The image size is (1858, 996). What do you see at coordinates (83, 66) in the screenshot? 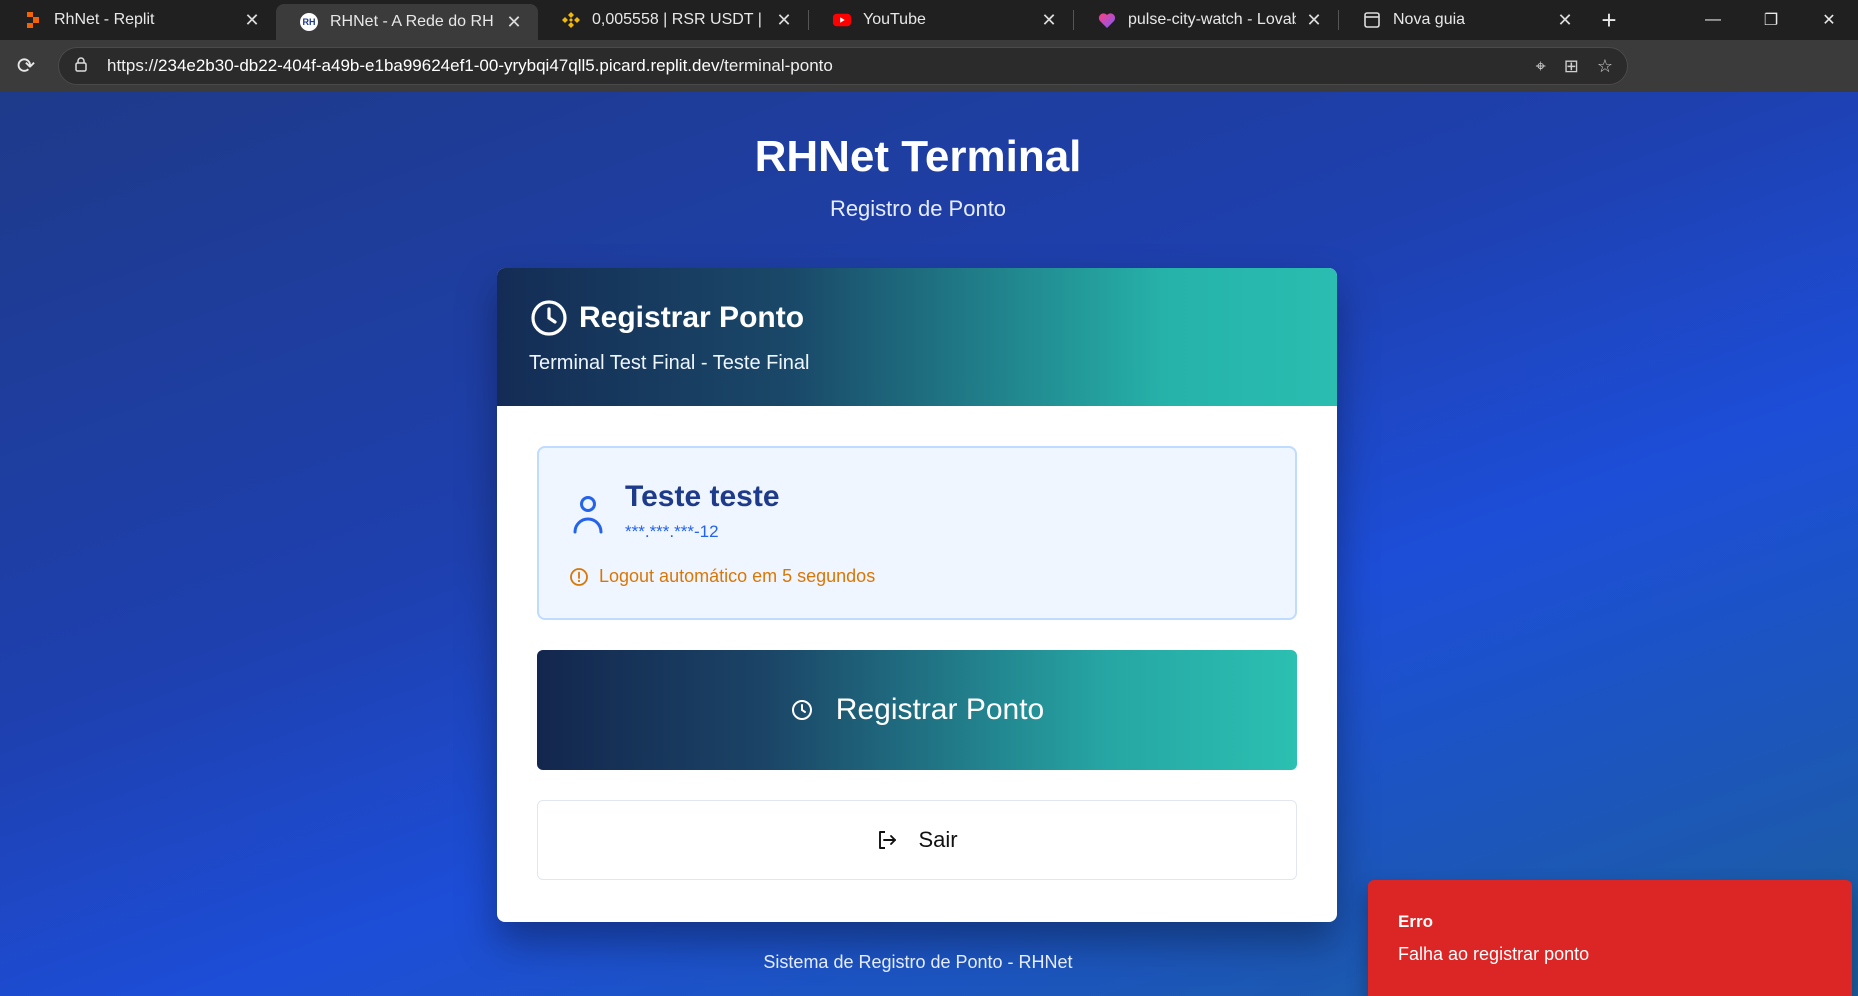
I see `site-info-icon` at bounding box center [83, 66].